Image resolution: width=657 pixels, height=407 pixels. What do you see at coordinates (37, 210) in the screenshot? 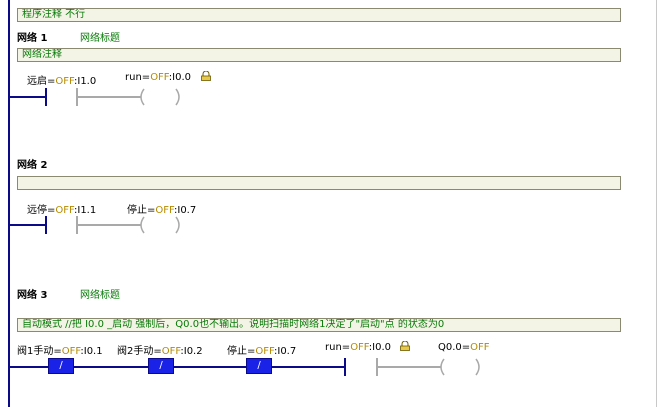
I see `symbol-name: 远停` at bounding box center [37, 210].